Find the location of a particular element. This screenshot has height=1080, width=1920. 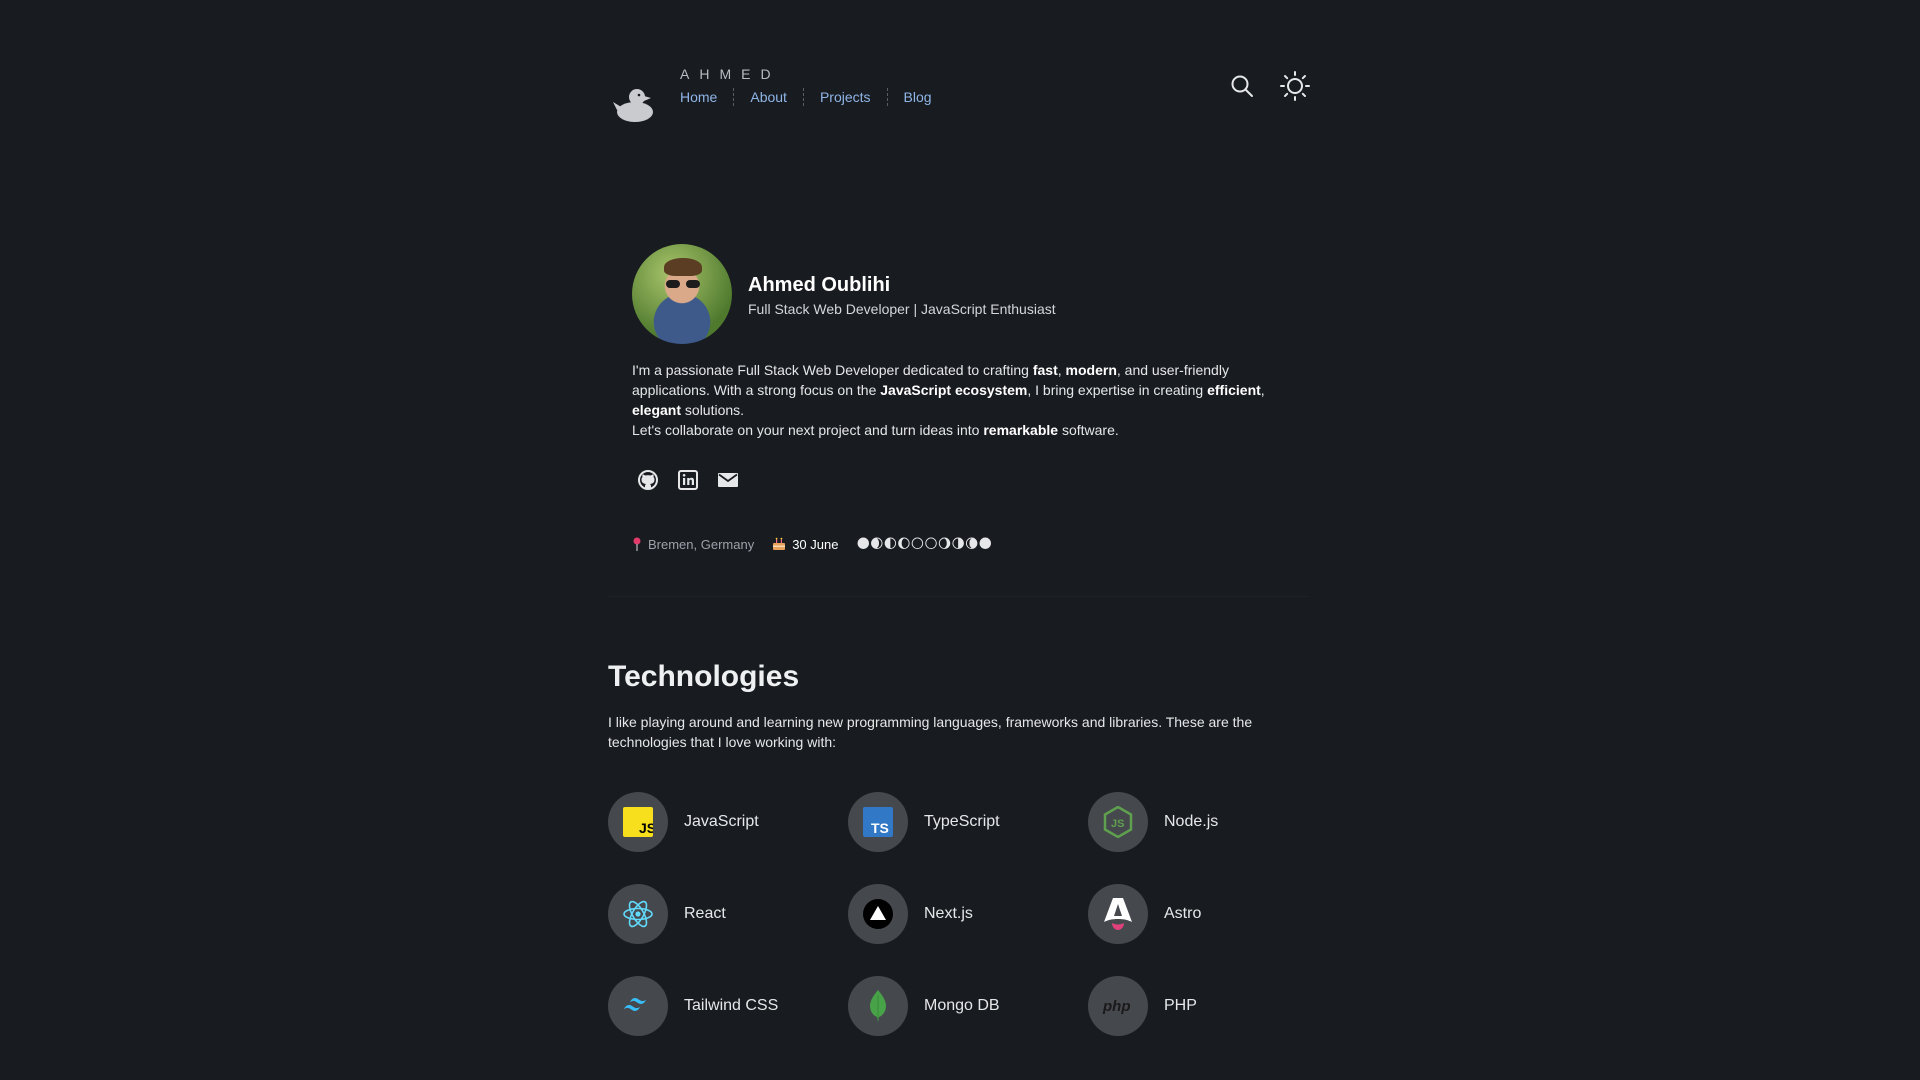

nav-about: About is located at coordinates (768, 97).